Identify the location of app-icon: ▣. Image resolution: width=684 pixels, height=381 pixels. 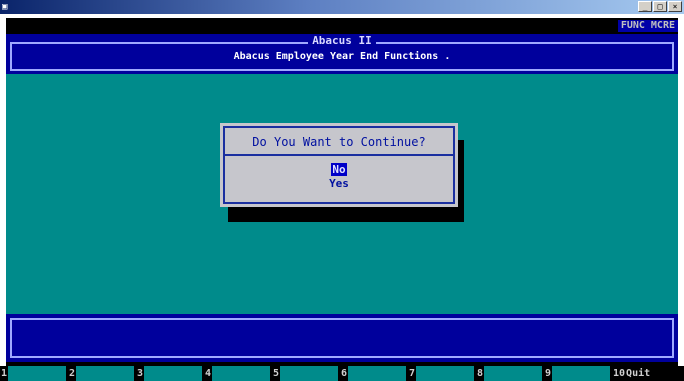
(8, 7).